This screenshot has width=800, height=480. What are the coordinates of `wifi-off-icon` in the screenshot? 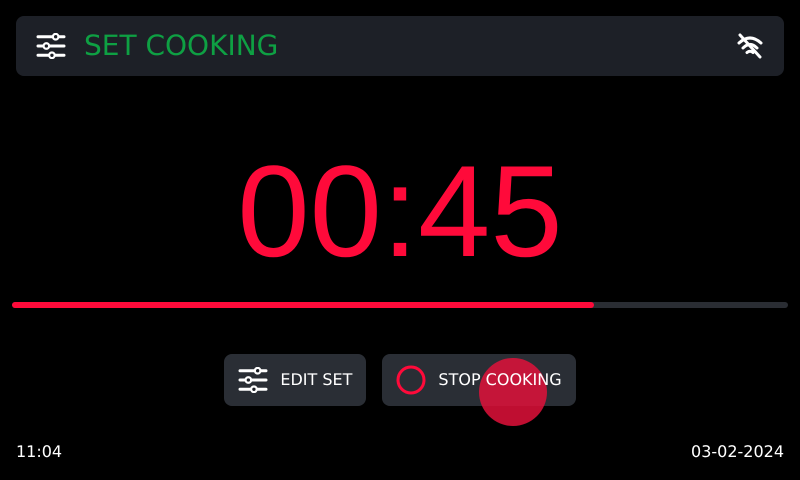 It's located at (750, 46).